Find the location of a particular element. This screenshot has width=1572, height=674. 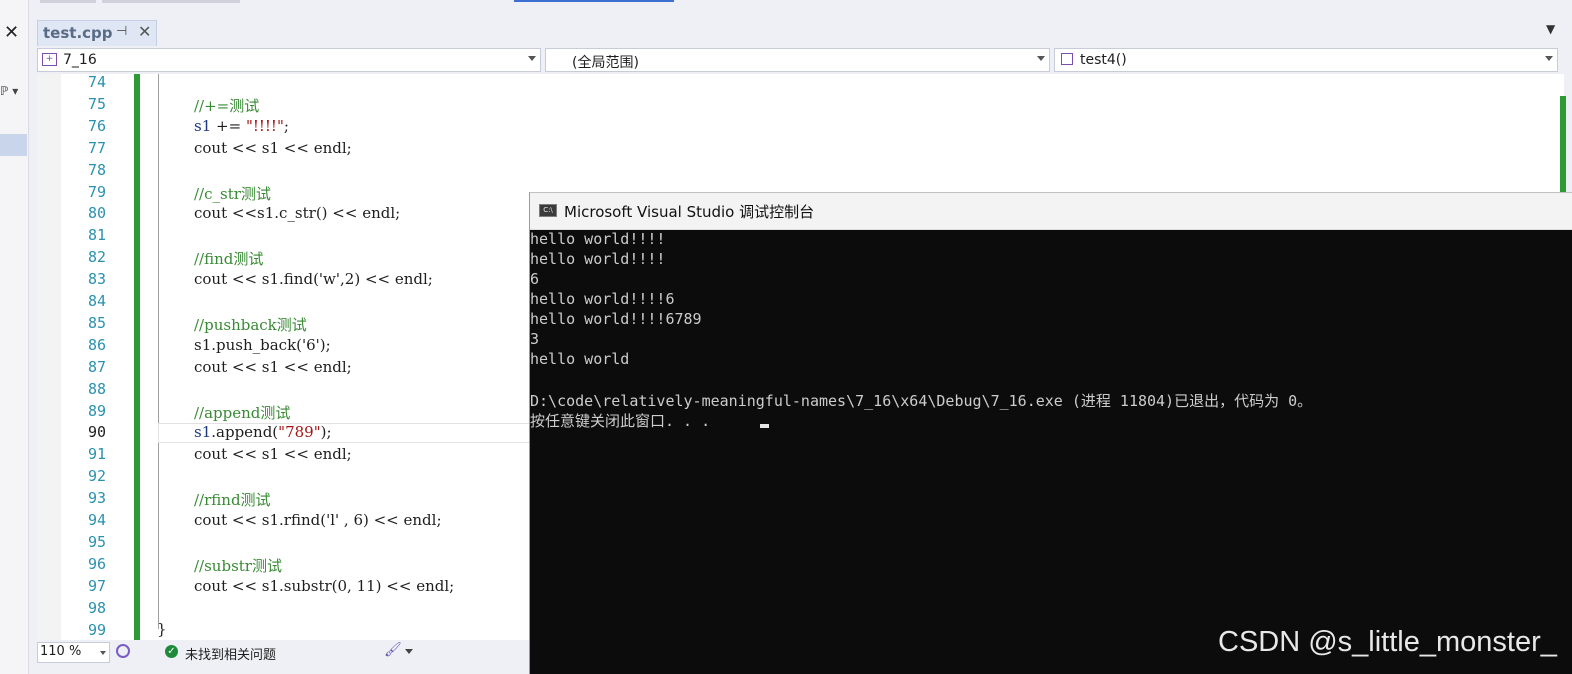

tab-overflow-icon: ▼ is located at coordinates (1550, 29).